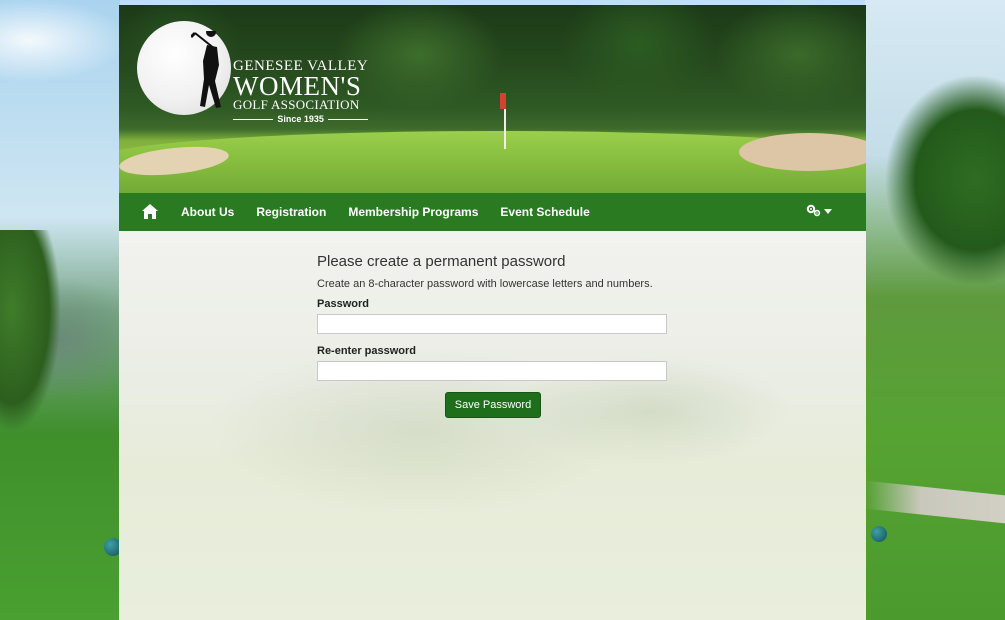 The width and height of the screenshot is (1005, 620). Describe the element at coordinates (367, 351) in the screenshot. I see `reenter-password-label: Re-enter password` at that location.